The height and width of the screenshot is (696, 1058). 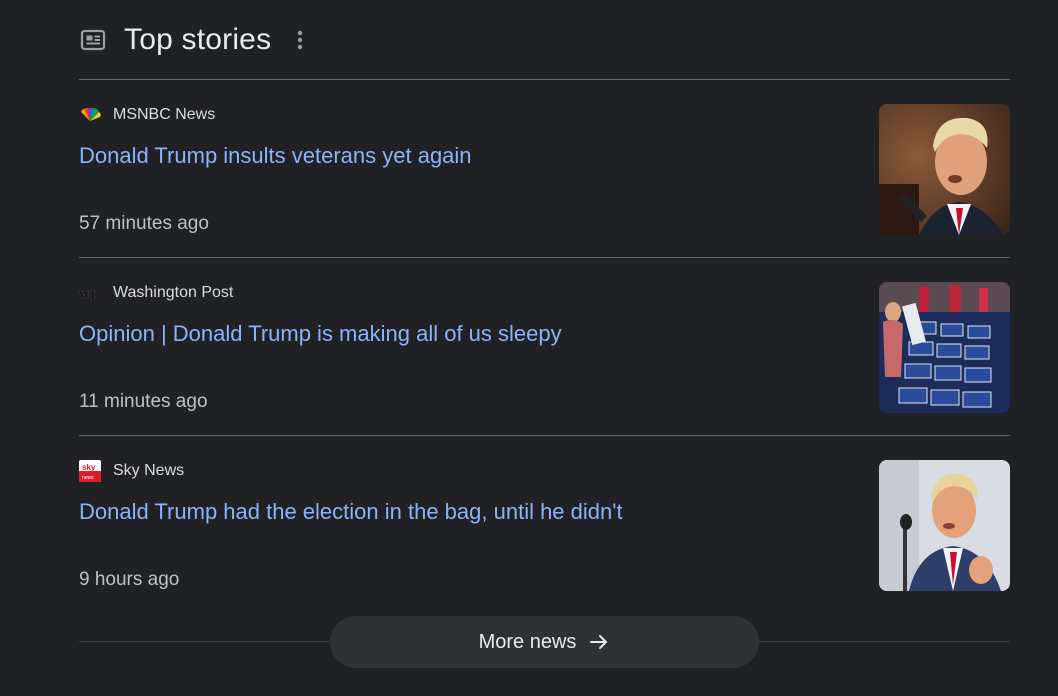 I want to click on story-source: sky news Sky News, so click(x=132, y=471).